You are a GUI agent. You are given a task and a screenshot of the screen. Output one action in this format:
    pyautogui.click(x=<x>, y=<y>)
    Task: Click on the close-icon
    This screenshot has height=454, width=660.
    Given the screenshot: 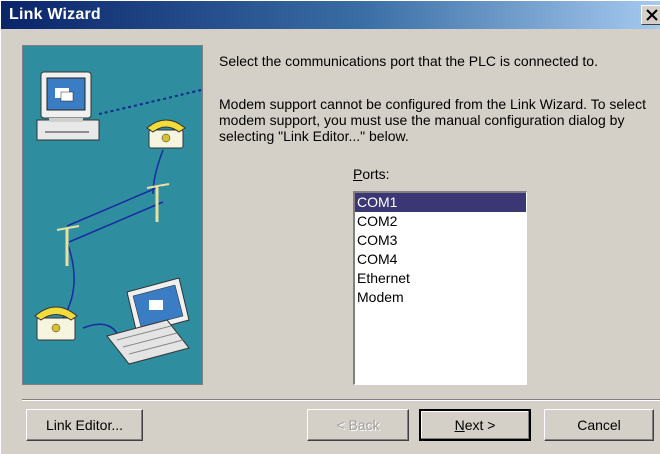 What is the action you would take?
    pyautogui.click(x=651, y=15)
    